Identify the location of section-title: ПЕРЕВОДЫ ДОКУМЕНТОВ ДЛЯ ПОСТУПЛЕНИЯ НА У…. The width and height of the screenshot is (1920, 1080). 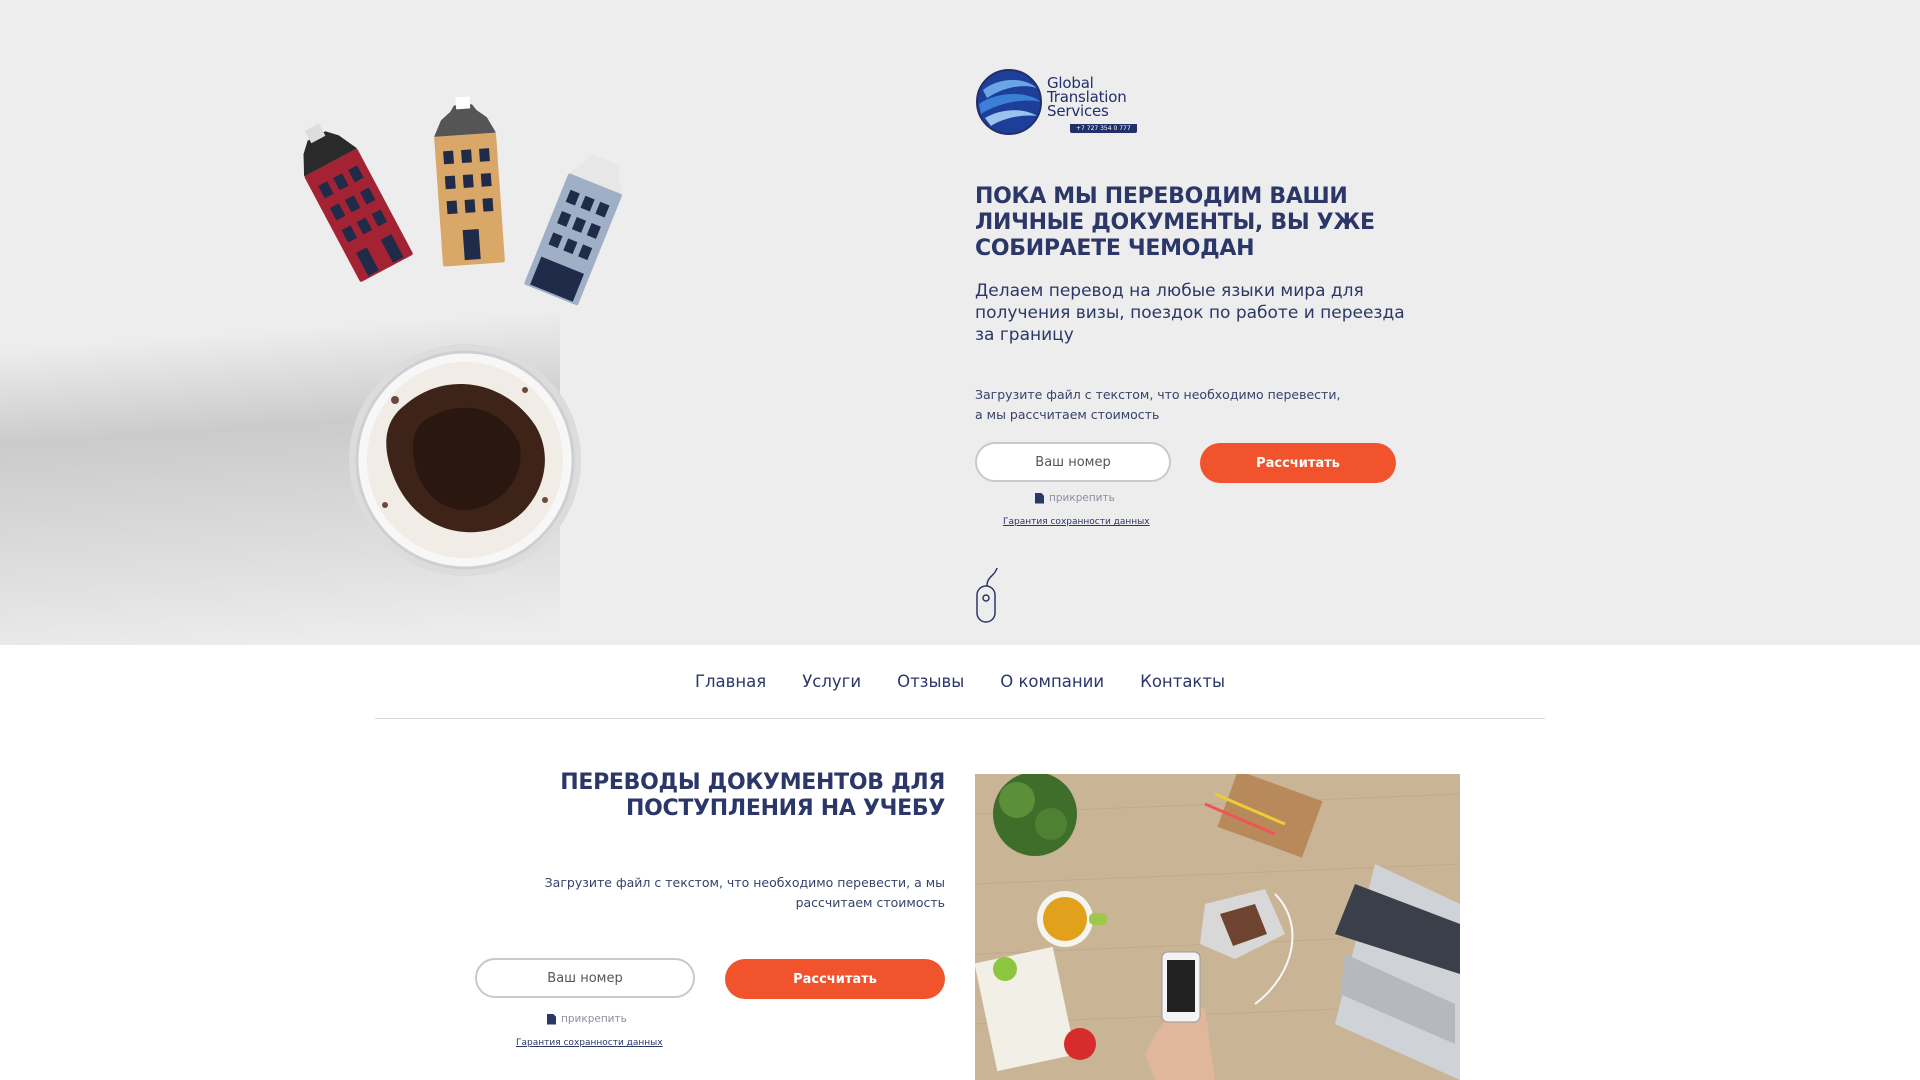
(752, 795).